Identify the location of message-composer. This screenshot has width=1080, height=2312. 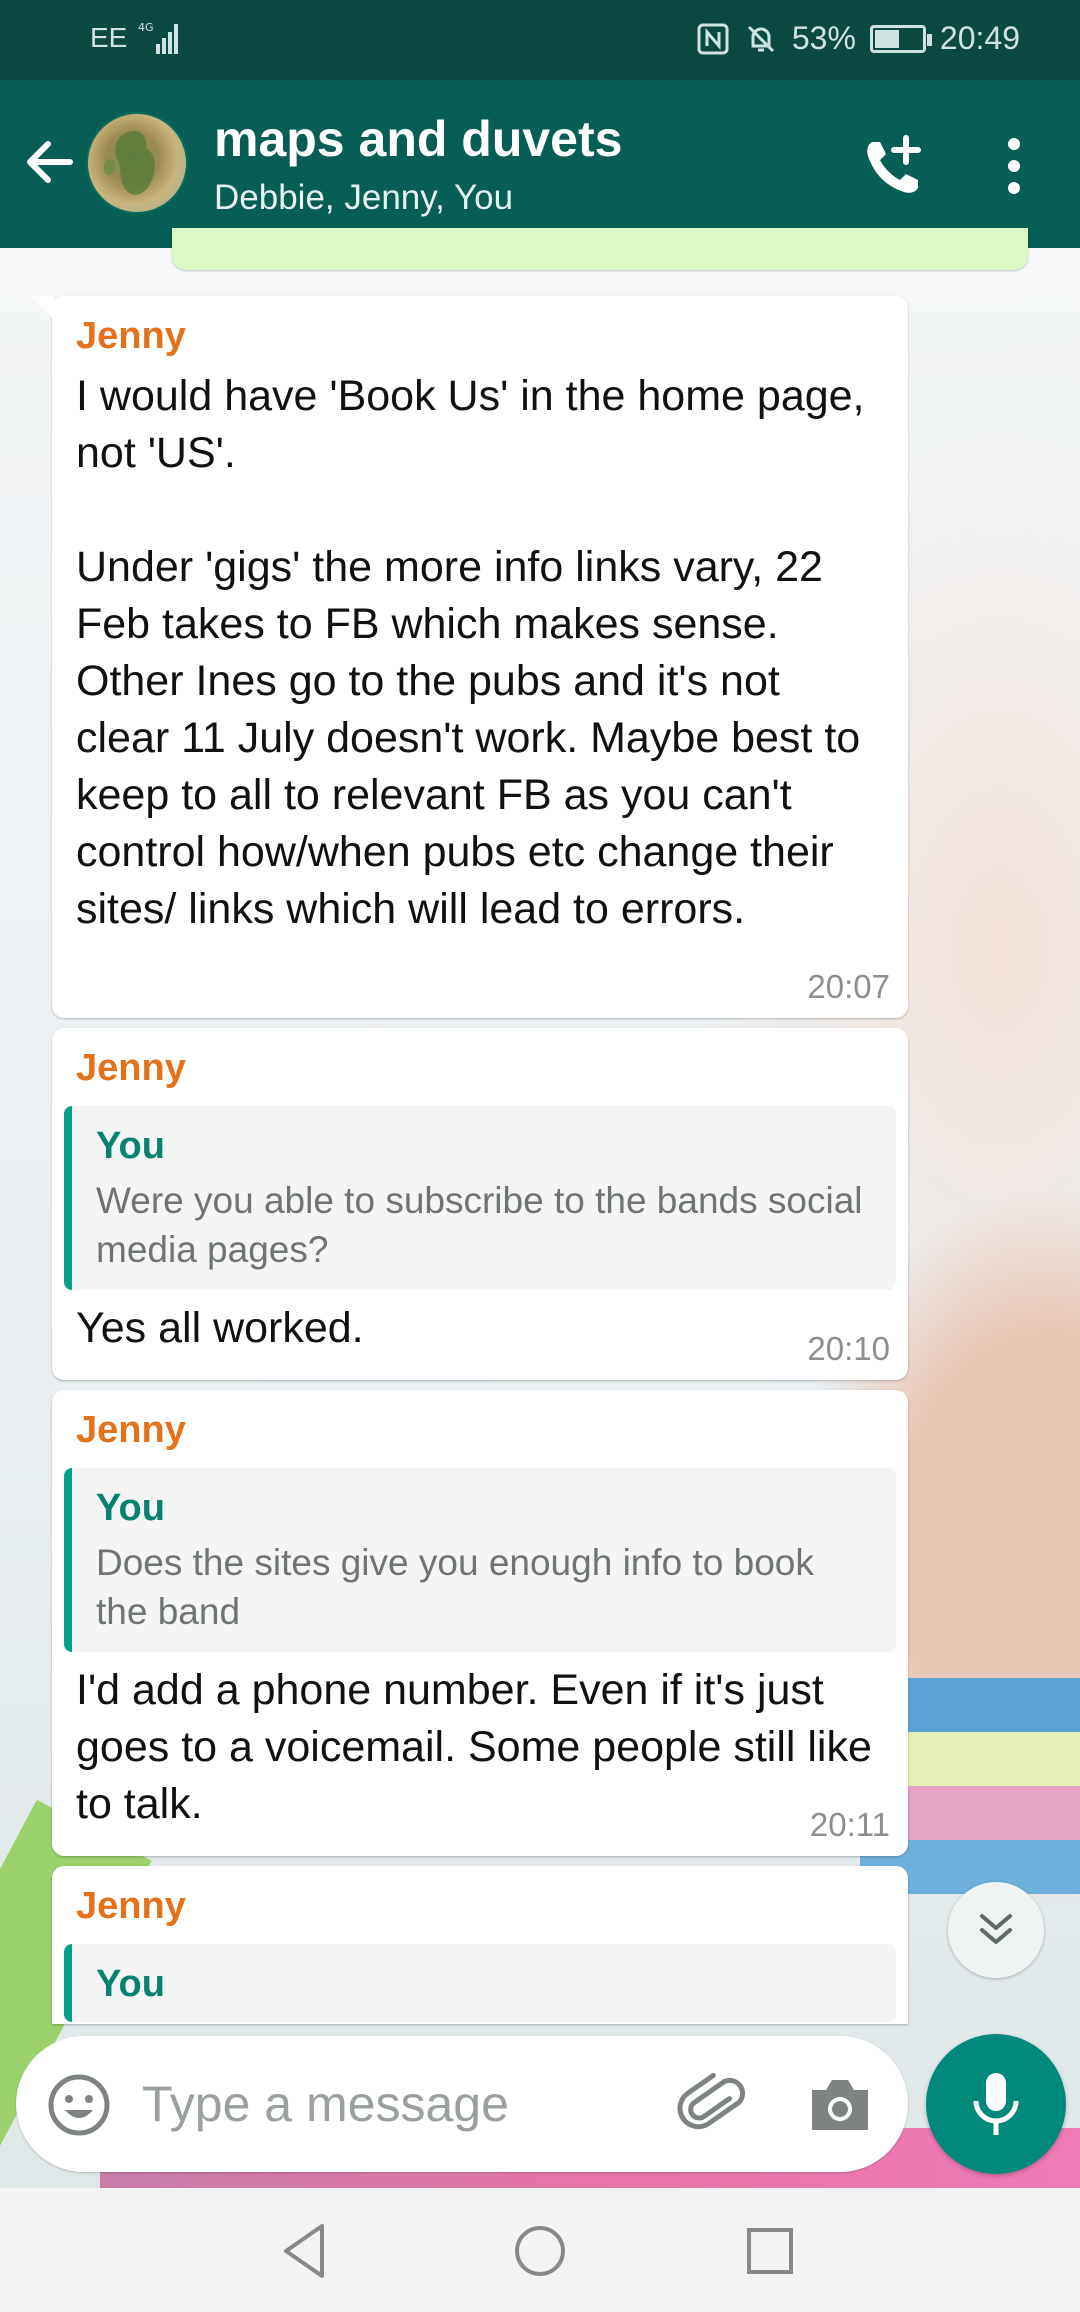
(462, 2104).